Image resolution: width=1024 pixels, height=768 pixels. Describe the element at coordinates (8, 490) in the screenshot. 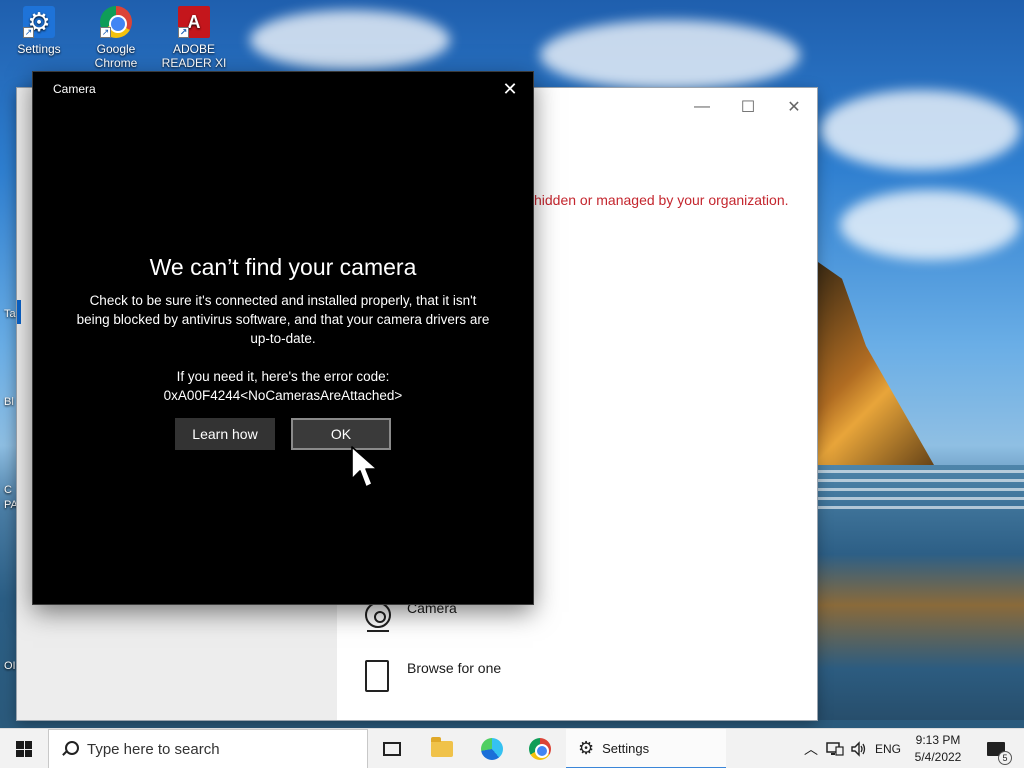

I see `desktop-edge-label: C` at that location.